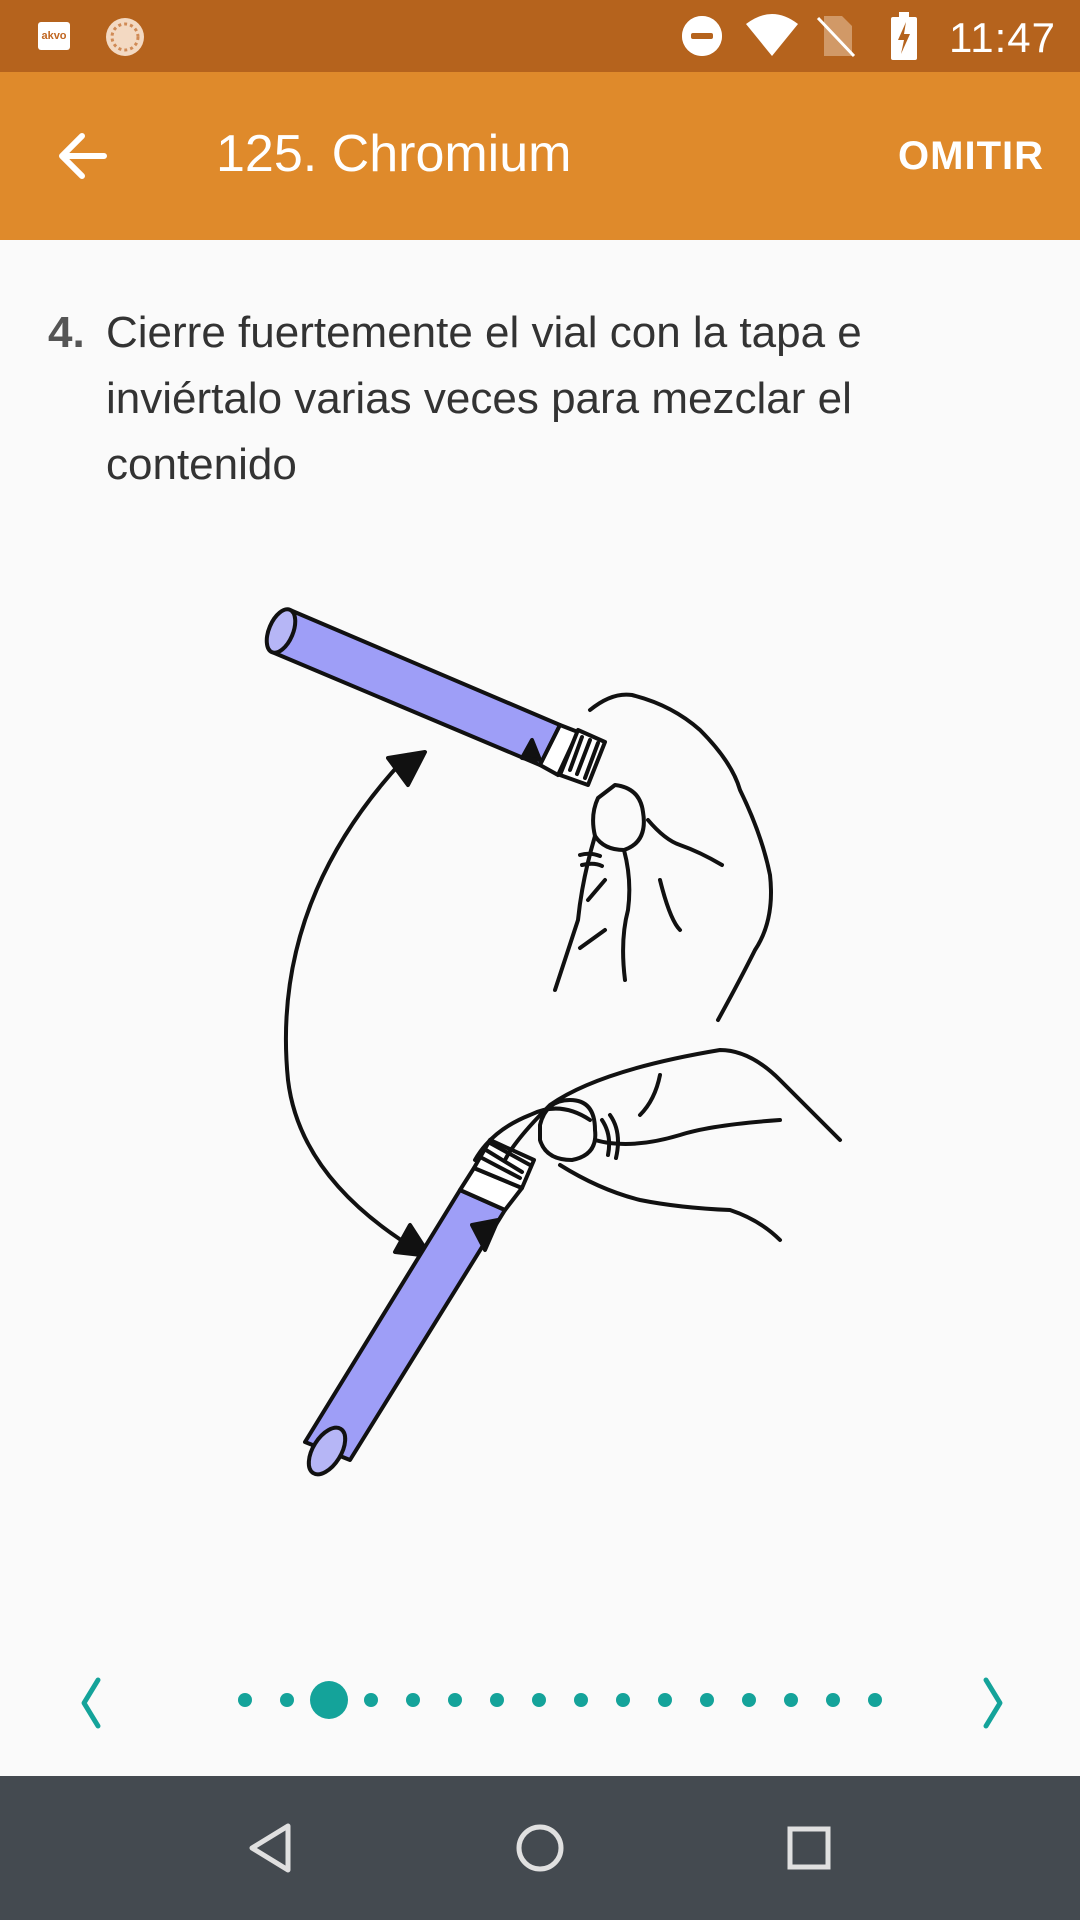  Describe the element at coordinates (540, 36) in the screenshot. I see `status-bar: akvo 11:47` at that location.